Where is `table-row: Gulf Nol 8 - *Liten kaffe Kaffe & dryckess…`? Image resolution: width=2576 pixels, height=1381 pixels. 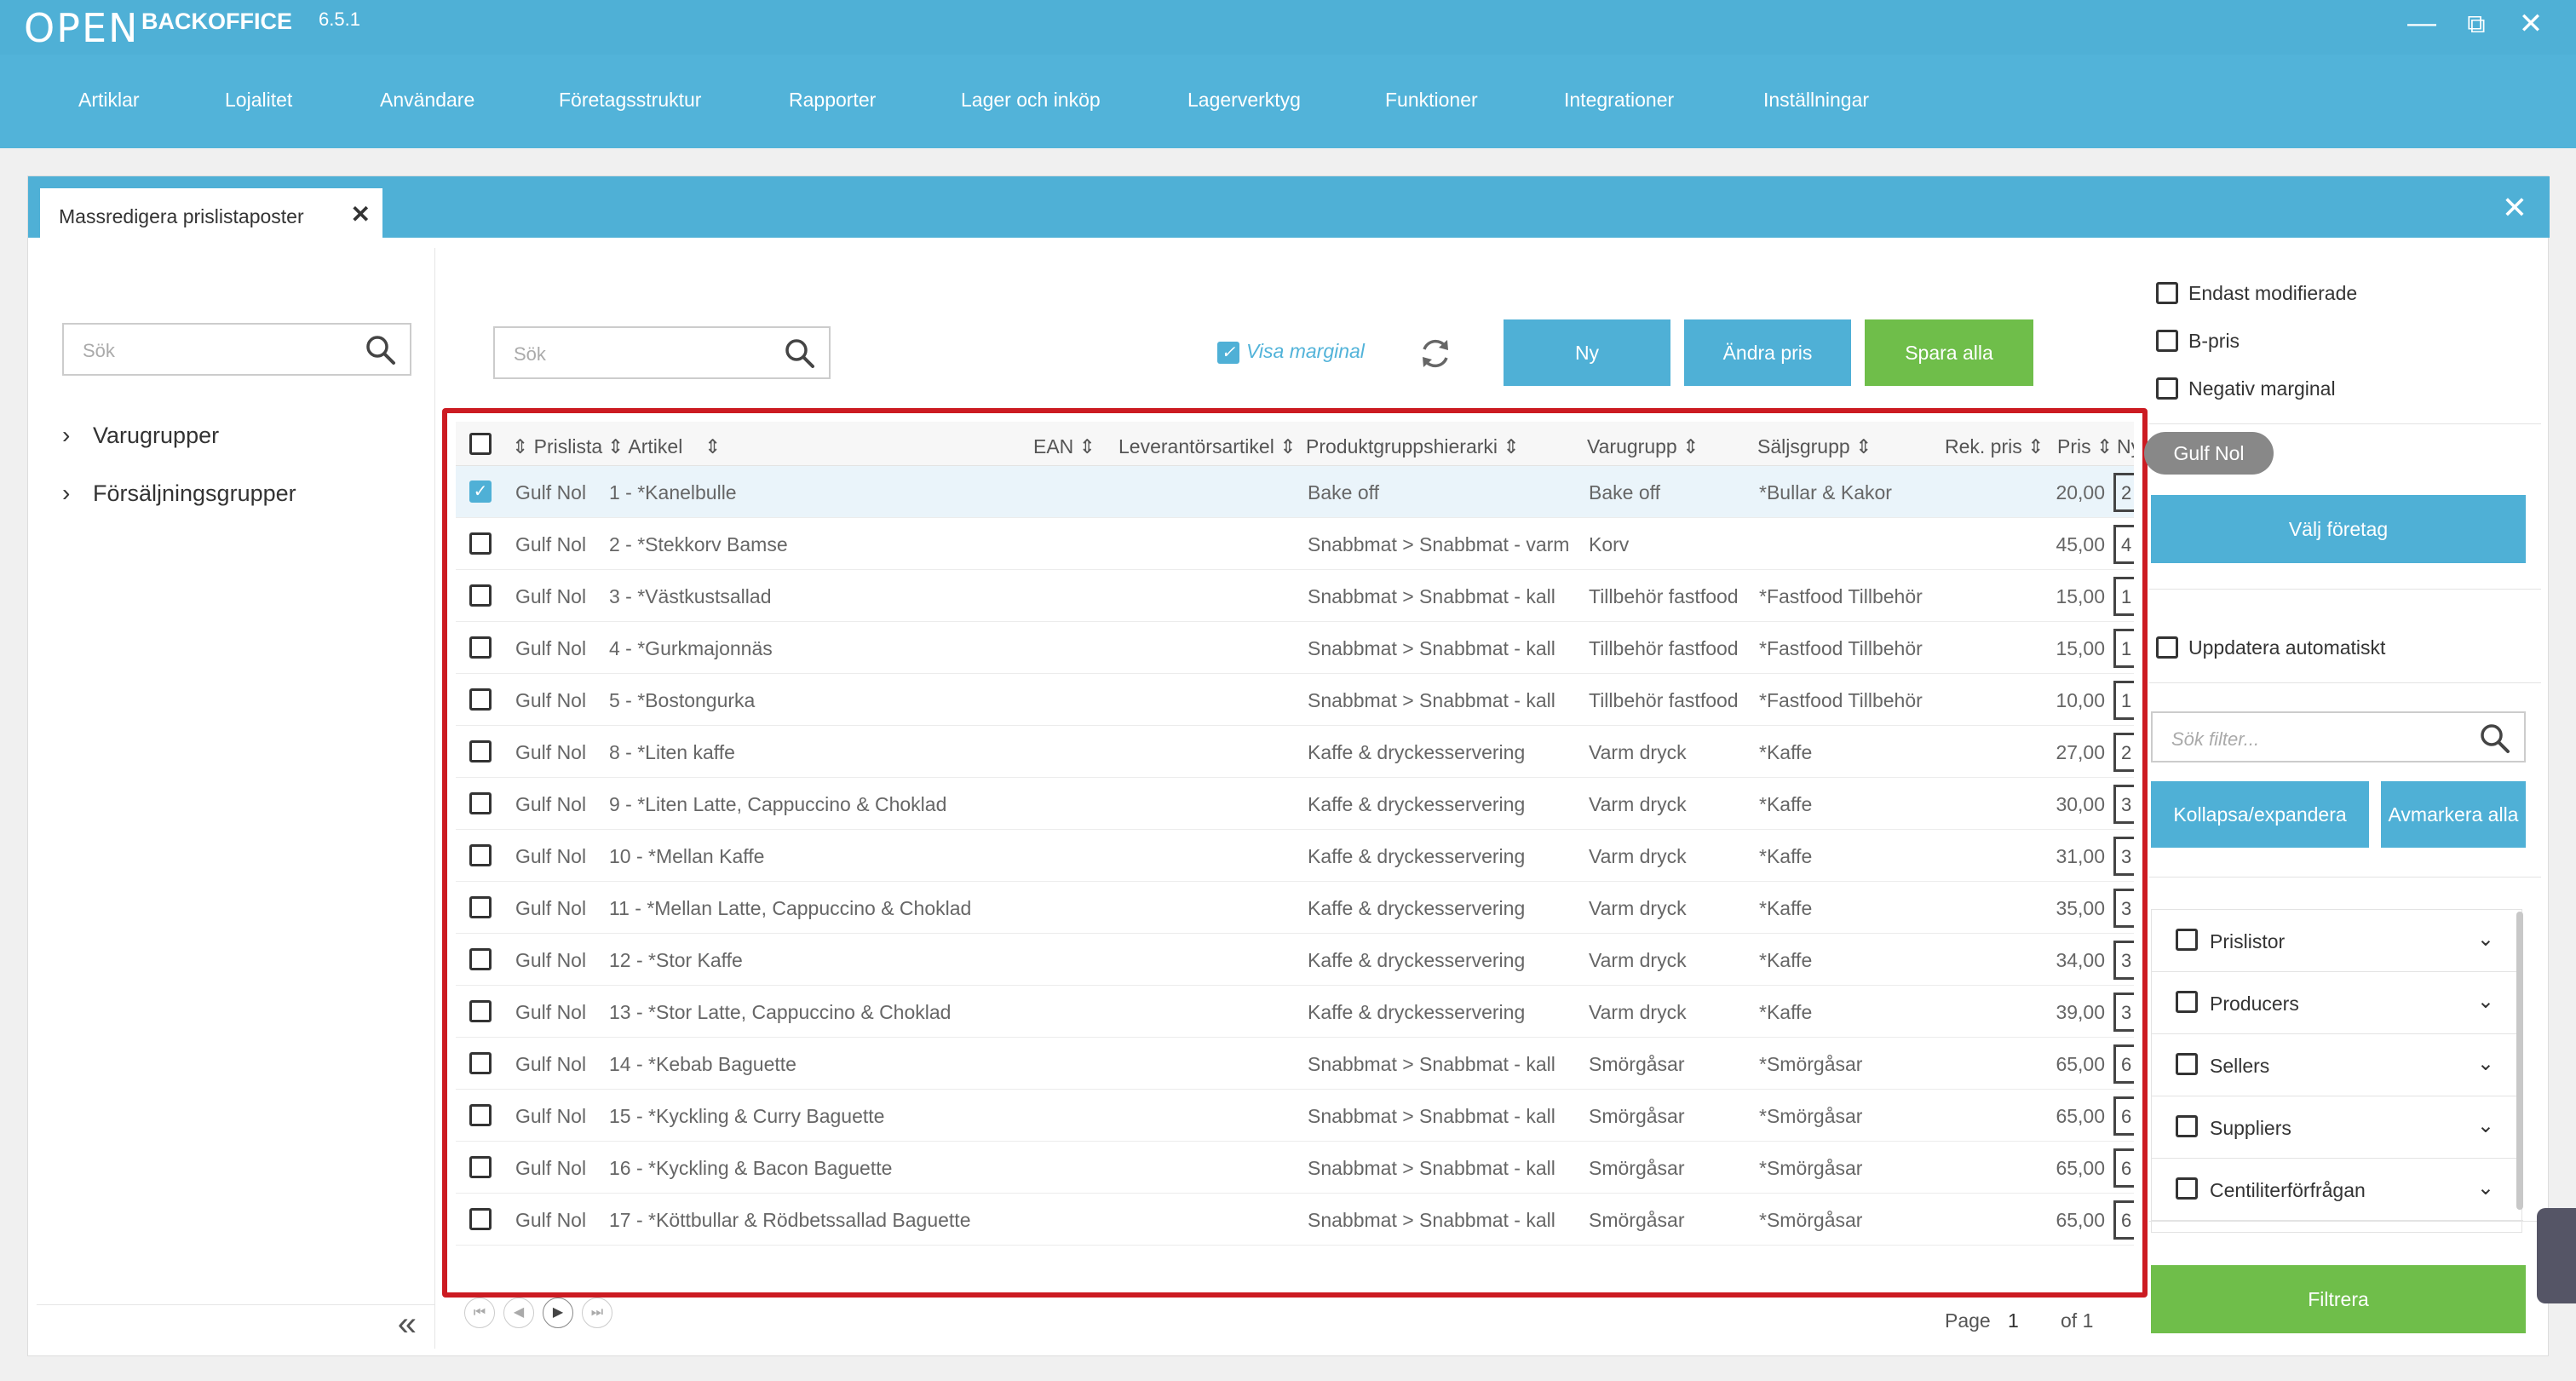
table-row: Gulf Nol 8 - *Liten kaffe Kaffe & dryckess… is located at coordinates (1295, 752).